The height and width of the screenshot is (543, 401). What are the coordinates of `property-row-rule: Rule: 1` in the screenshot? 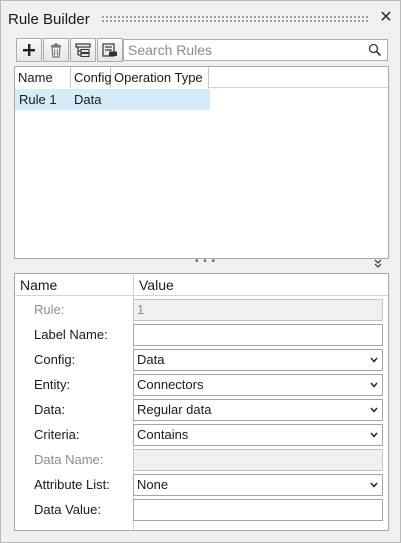 It's located at (201, 309).